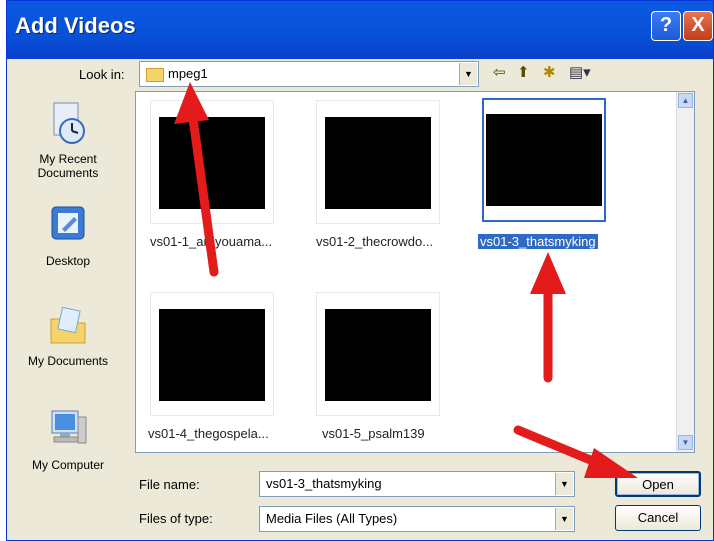 The width and height of the screenshot is (714, 541). What do you see at coordinates (68, 465) in the screenshot?
I see `place-label: My Computer` at bounding box center [68, 465].